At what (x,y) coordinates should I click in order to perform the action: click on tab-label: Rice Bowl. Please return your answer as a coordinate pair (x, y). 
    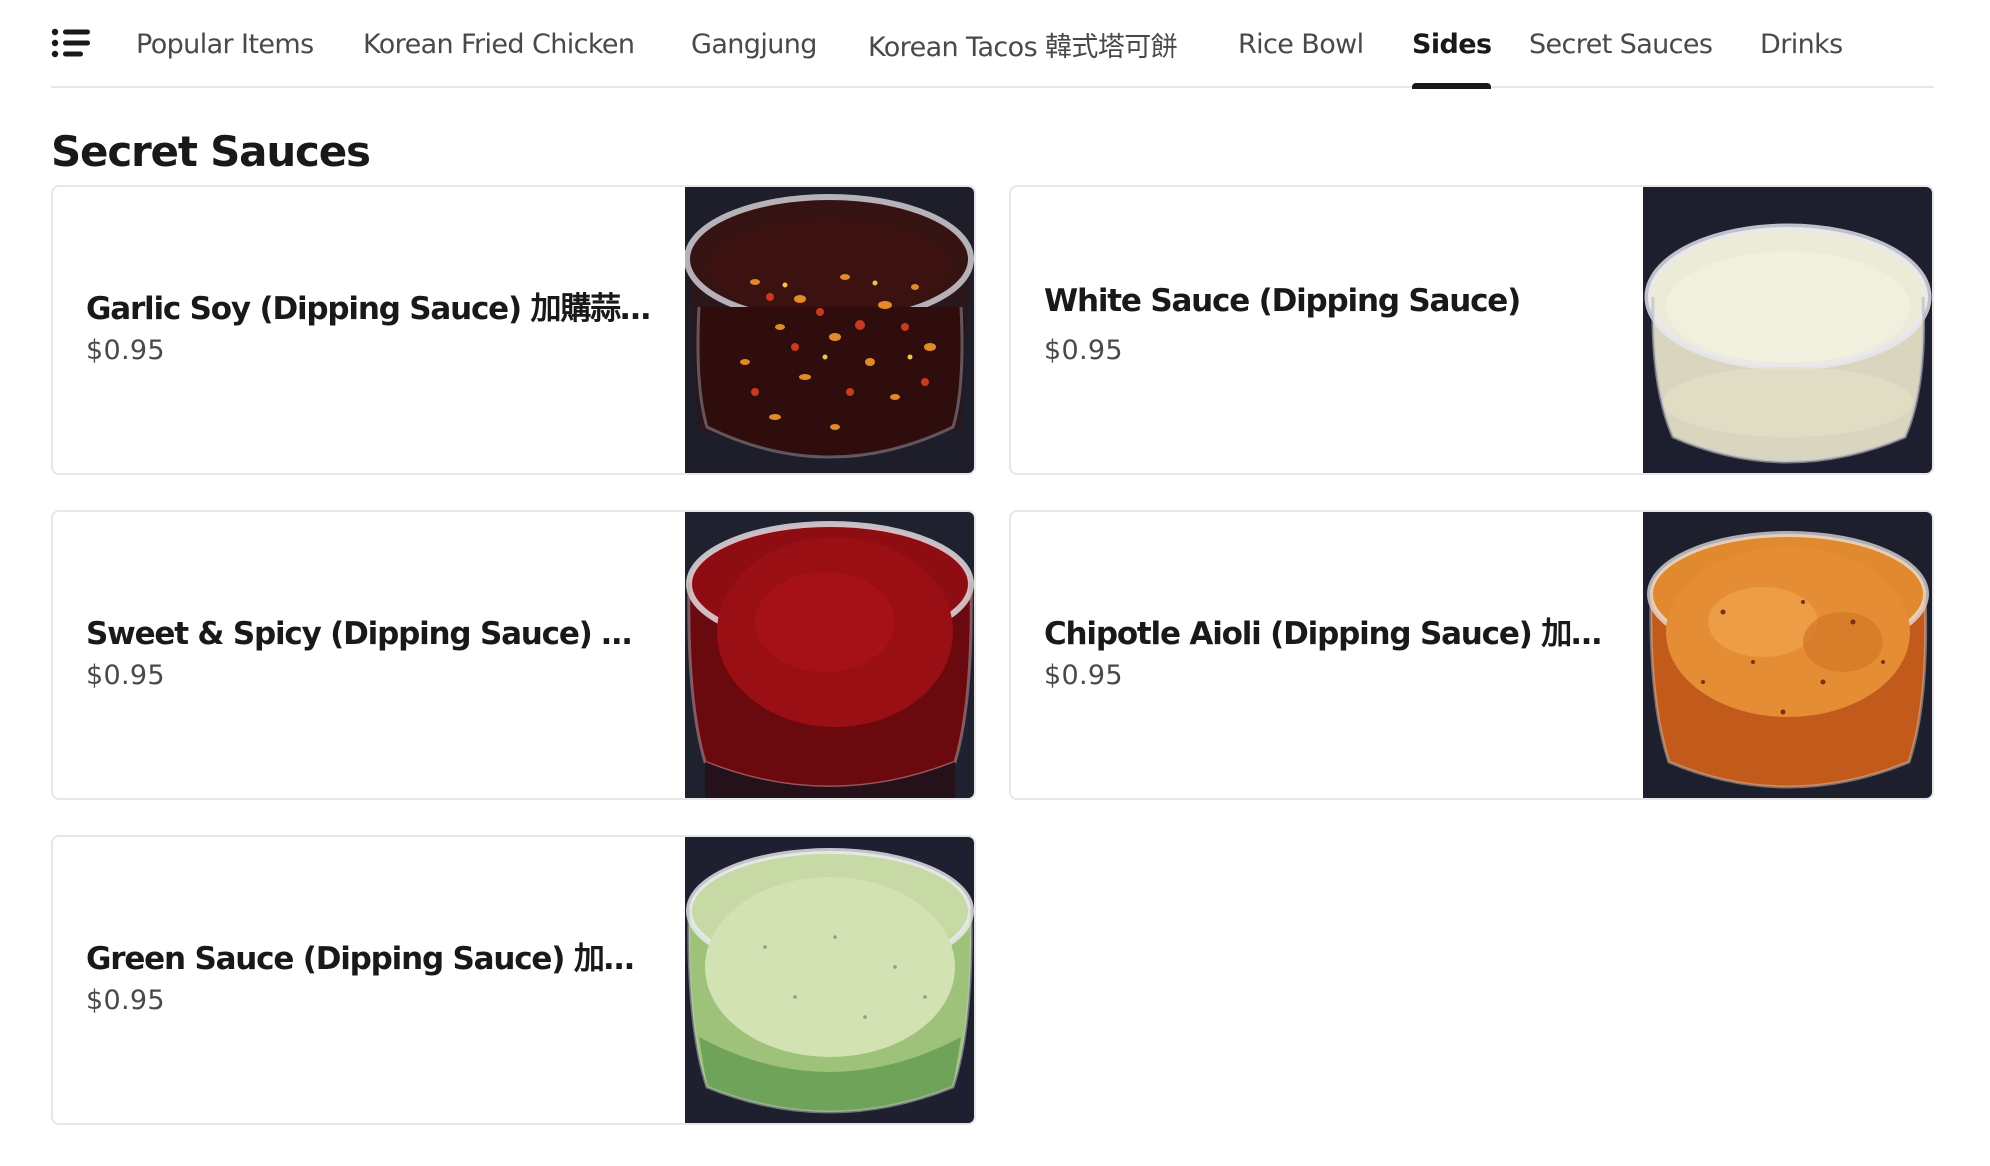
    Looking at the image, I should click on (1301, 44).